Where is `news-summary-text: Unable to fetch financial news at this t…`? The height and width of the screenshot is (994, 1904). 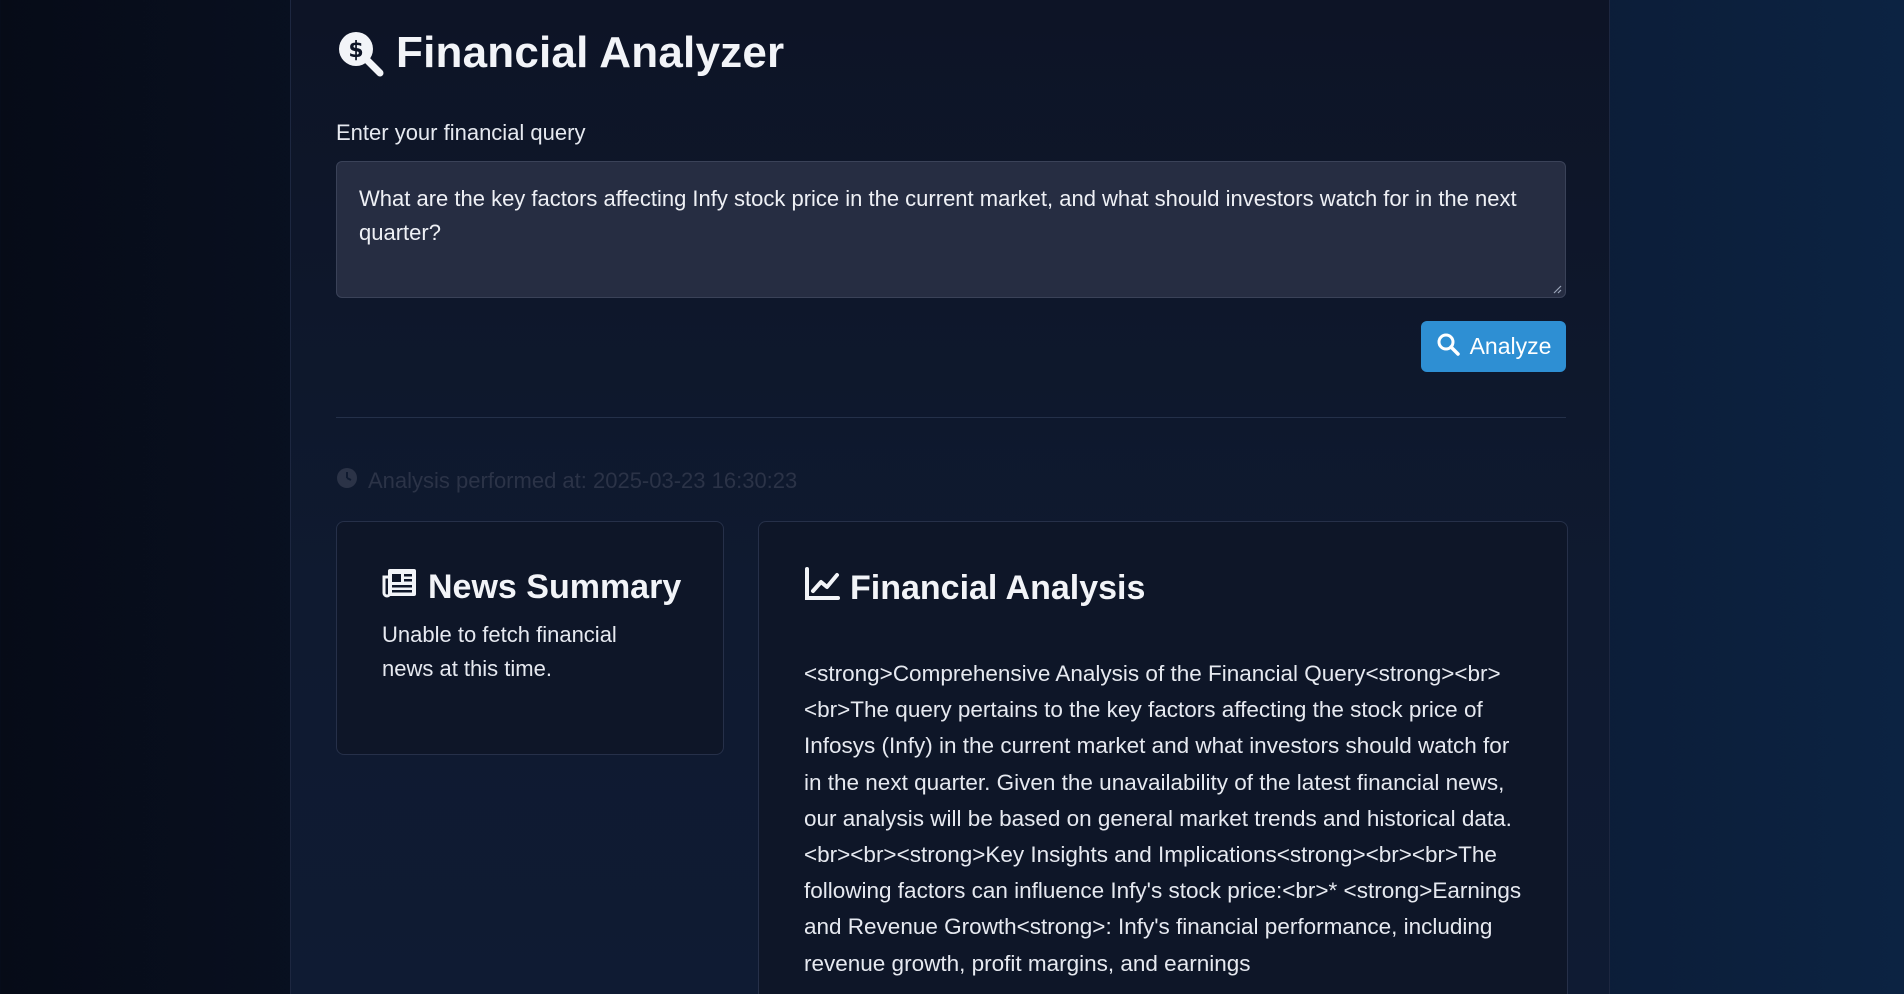
news-summary-text: Unable to fetch financial news at this t… is located at coordinates (499, 651).